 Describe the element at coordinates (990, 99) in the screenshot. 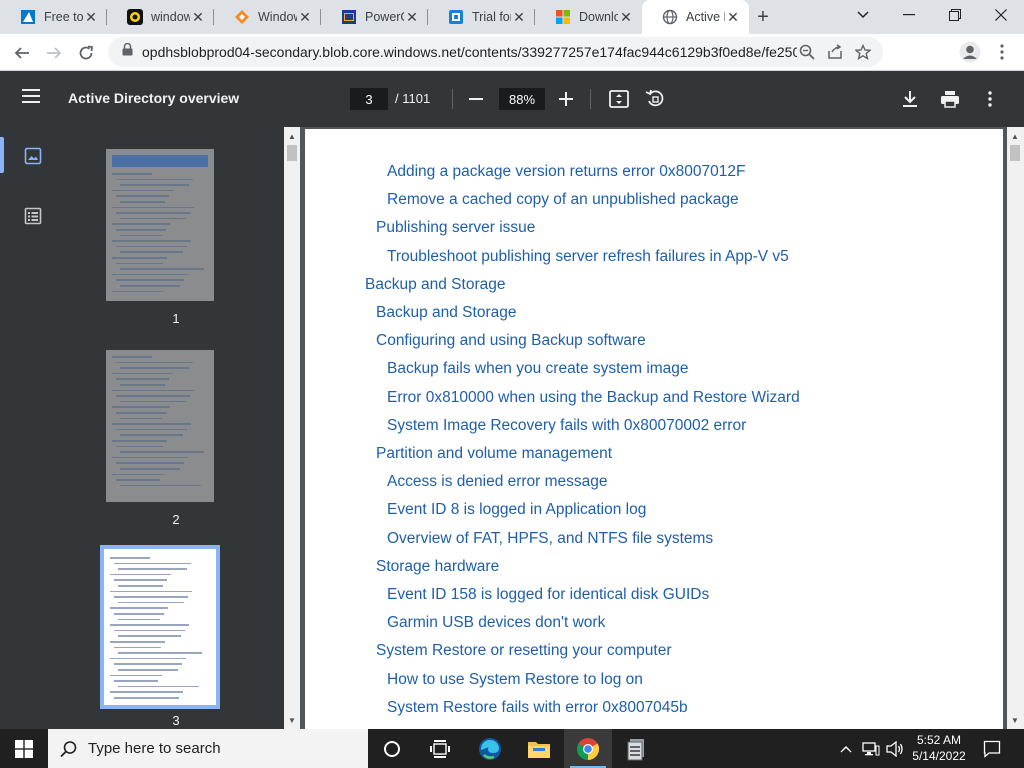

I see `pdf-more-options-button` at that location.